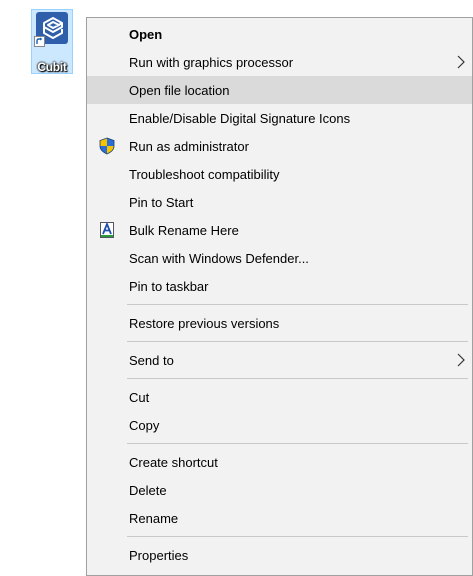 Image resolution: width=473 pixels, height=576 pixels. I want to click on menu-item-label: Cut, so click(139, 397).